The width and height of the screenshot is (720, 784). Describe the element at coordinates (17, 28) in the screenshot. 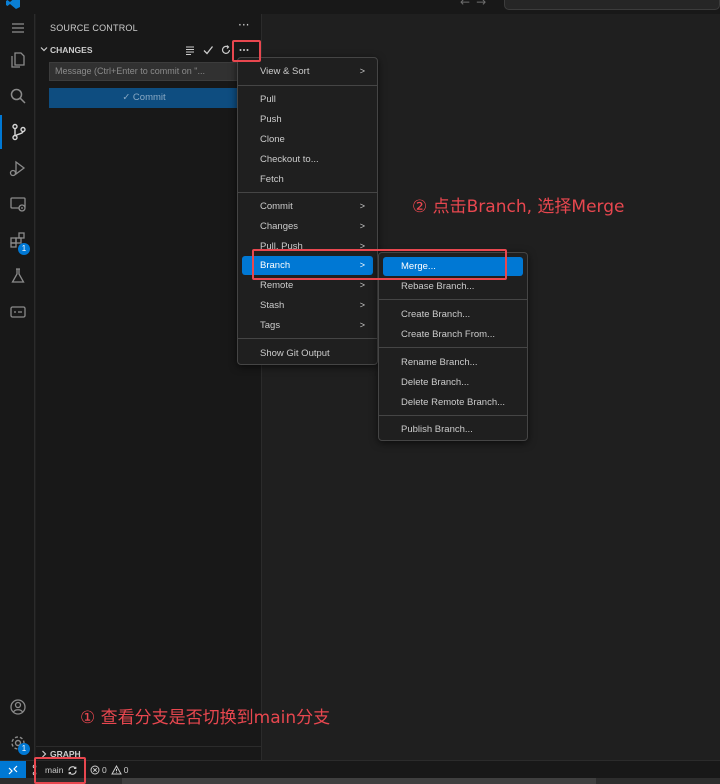

I see `menu-hamburger-icon` at that location.